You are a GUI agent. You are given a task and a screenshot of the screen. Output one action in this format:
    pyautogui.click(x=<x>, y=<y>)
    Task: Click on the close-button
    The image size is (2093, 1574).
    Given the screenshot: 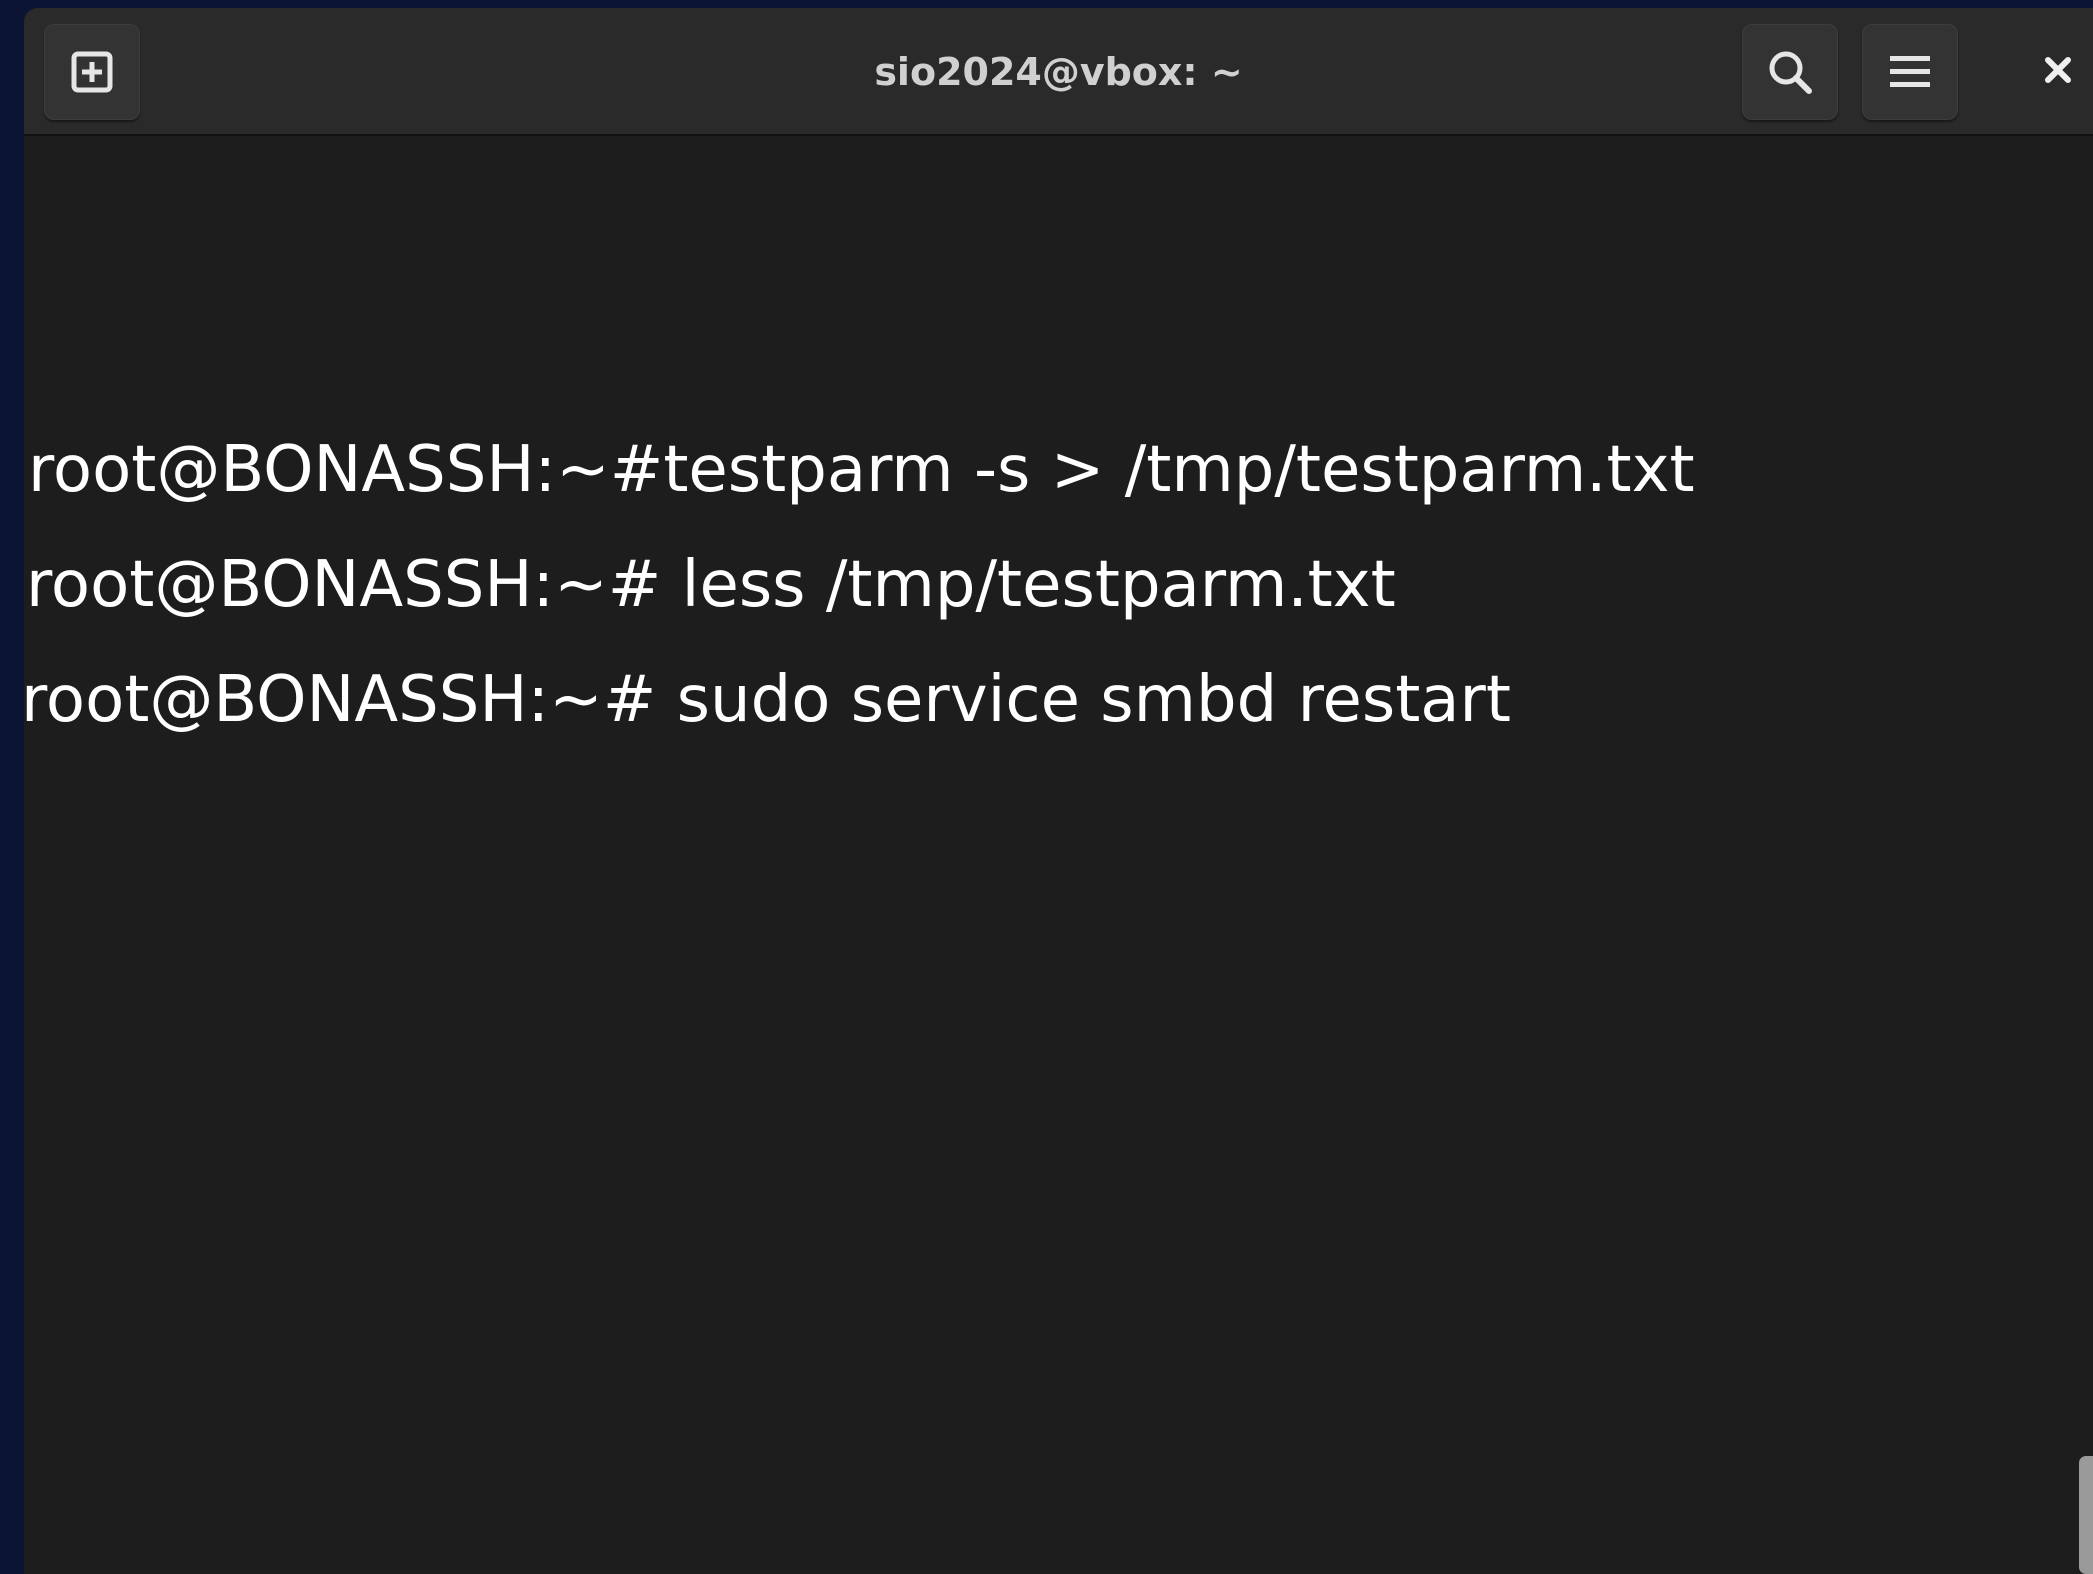 What is the action you would take?
    pyautogui.click(x=2056, y=72)
    